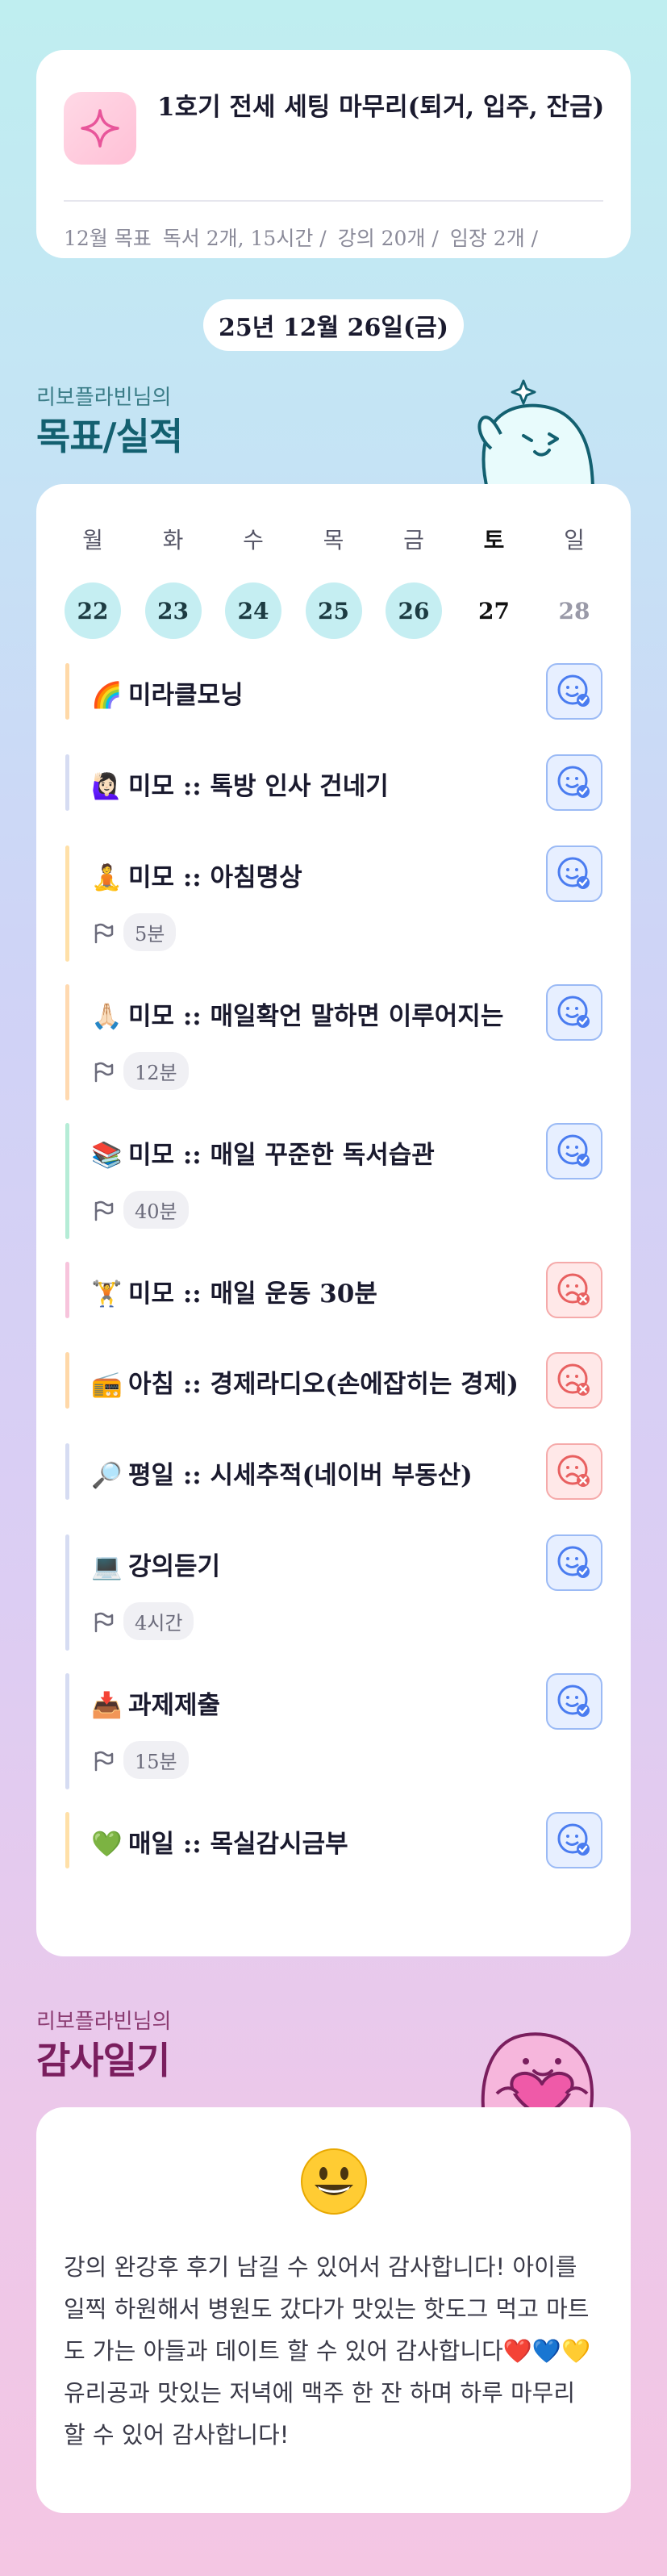 This screenshot has height=2576, width=667. What do you see at coordinates (494, 540) in the screenshot?
I see `weekday-label: 토` at bounding box center [494, 540].